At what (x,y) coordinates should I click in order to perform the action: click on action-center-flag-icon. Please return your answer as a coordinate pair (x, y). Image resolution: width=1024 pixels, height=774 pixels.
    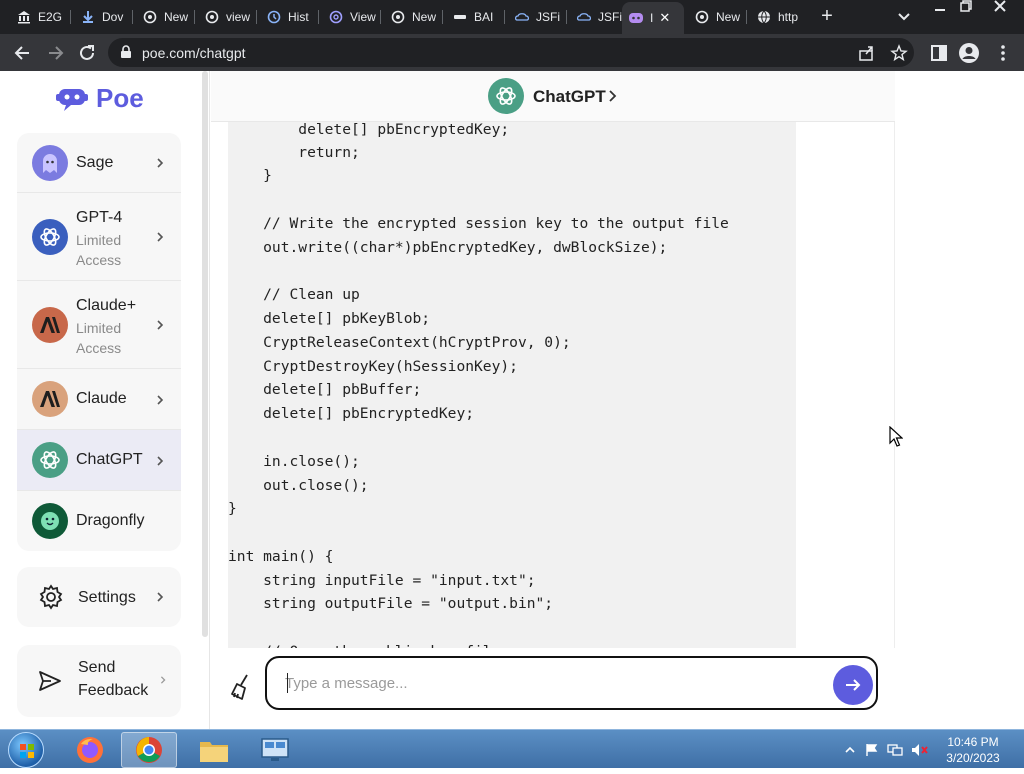
    Looking at the image, I should click on (872, 750).